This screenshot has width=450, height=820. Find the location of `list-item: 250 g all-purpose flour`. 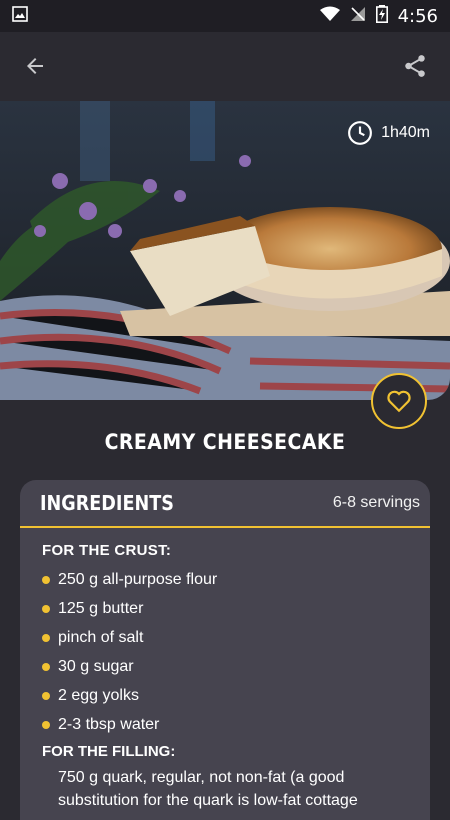

list-item: 250 g all-purpose flour is located at coordinates (226, 579).